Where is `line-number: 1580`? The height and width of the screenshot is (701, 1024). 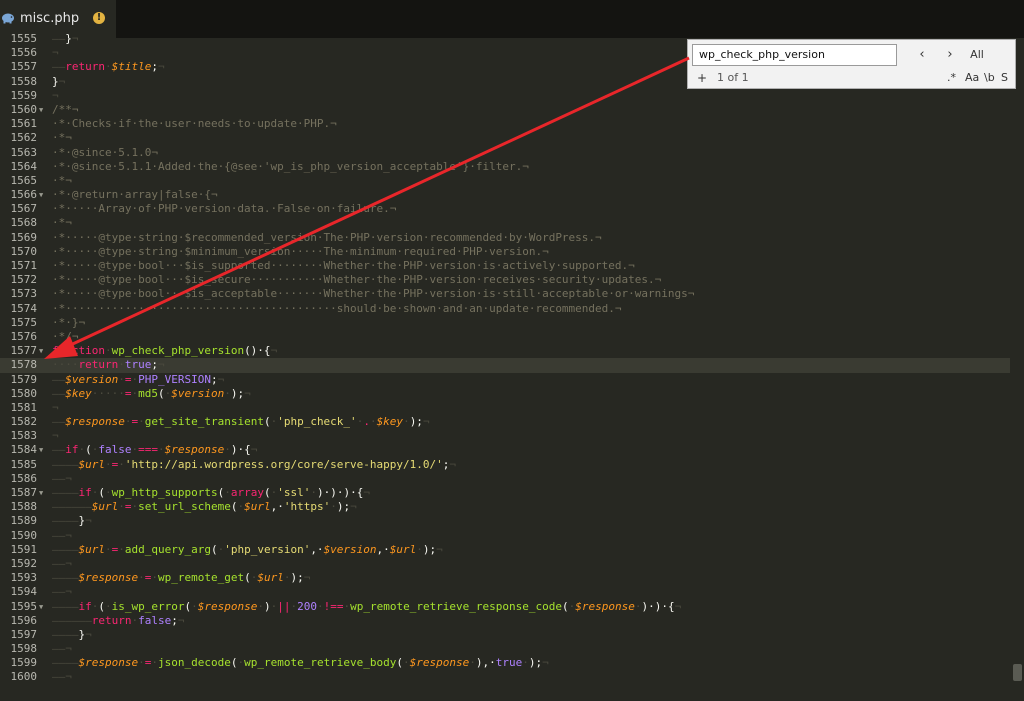
line-number: 1580 is located at coordinates (24, 393).